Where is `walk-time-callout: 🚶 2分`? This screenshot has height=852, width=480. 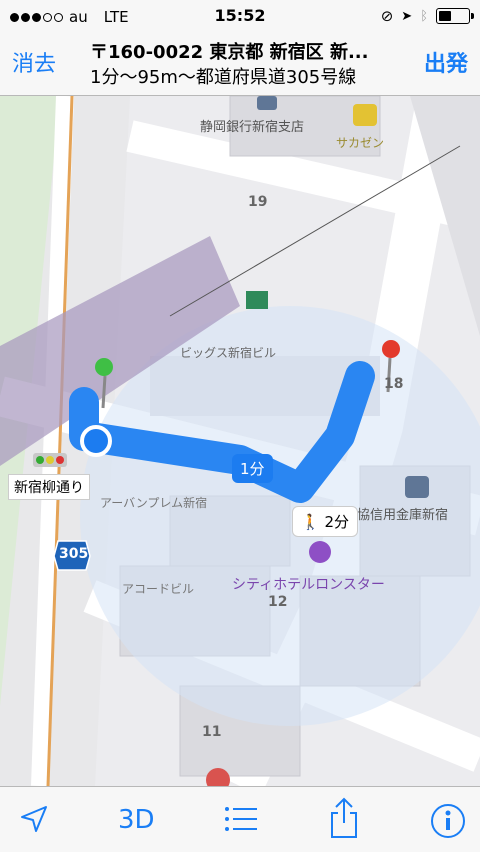 walk-time-callout: 🚶 2分 is located at coordinates (325, 521).